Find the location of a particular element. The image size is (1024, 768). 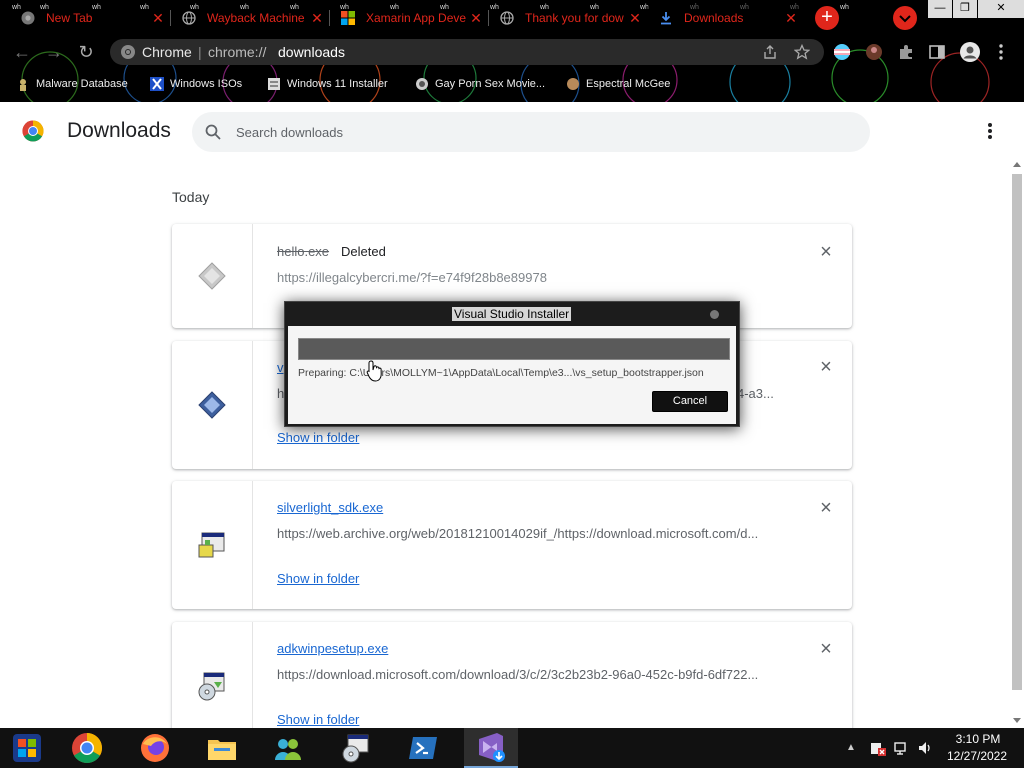

bookmark-windows-isos: Windows ISOs is located at coordinates (196, 84).